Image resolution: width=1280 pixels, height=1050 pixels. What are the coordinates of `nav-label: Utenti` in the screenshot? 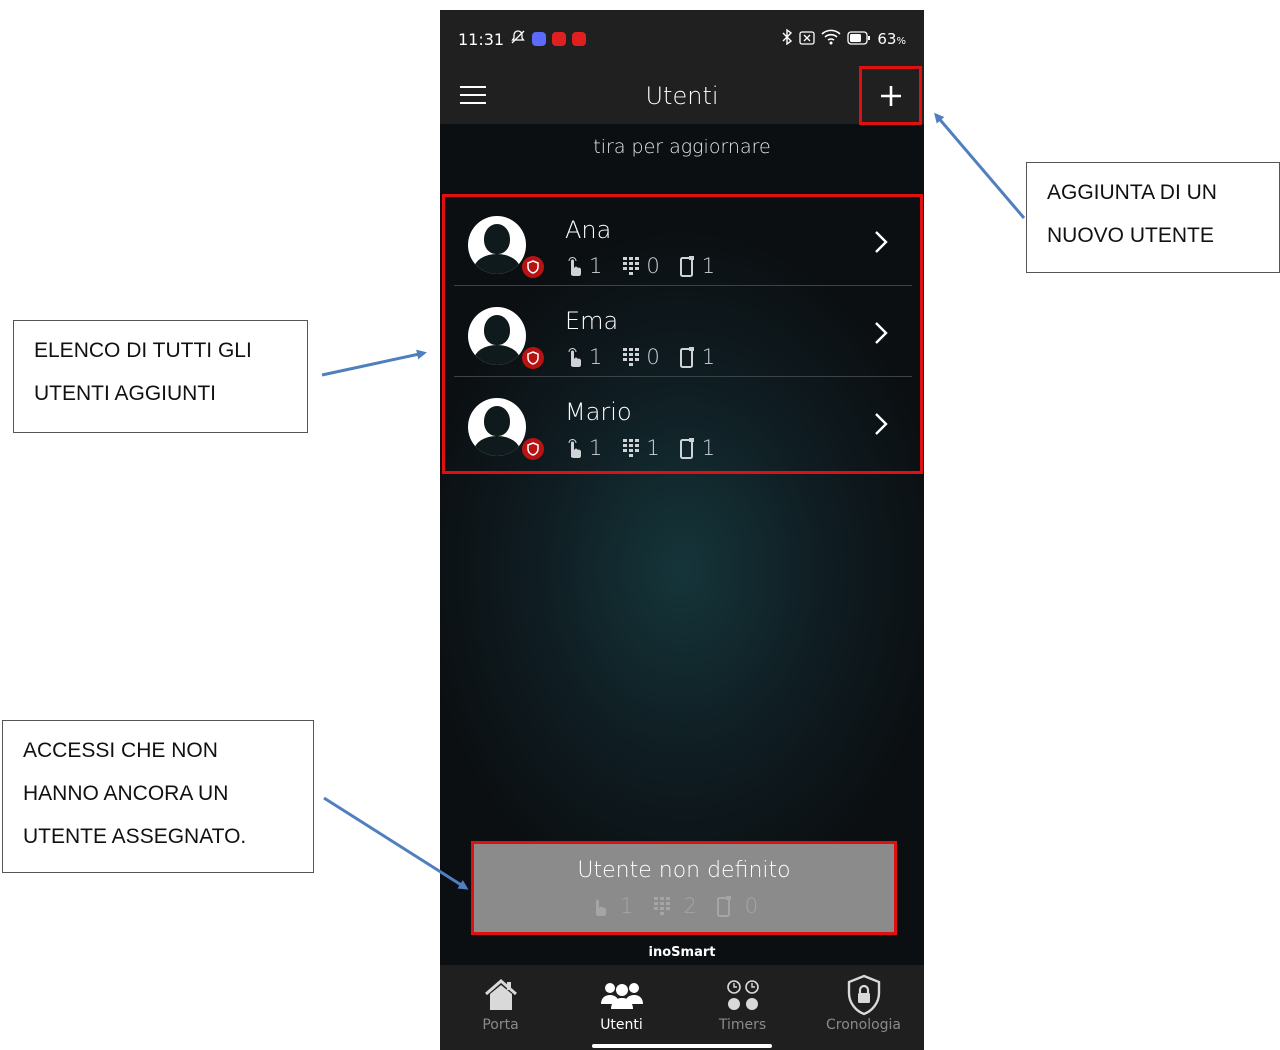 It's located at (621, 1025).